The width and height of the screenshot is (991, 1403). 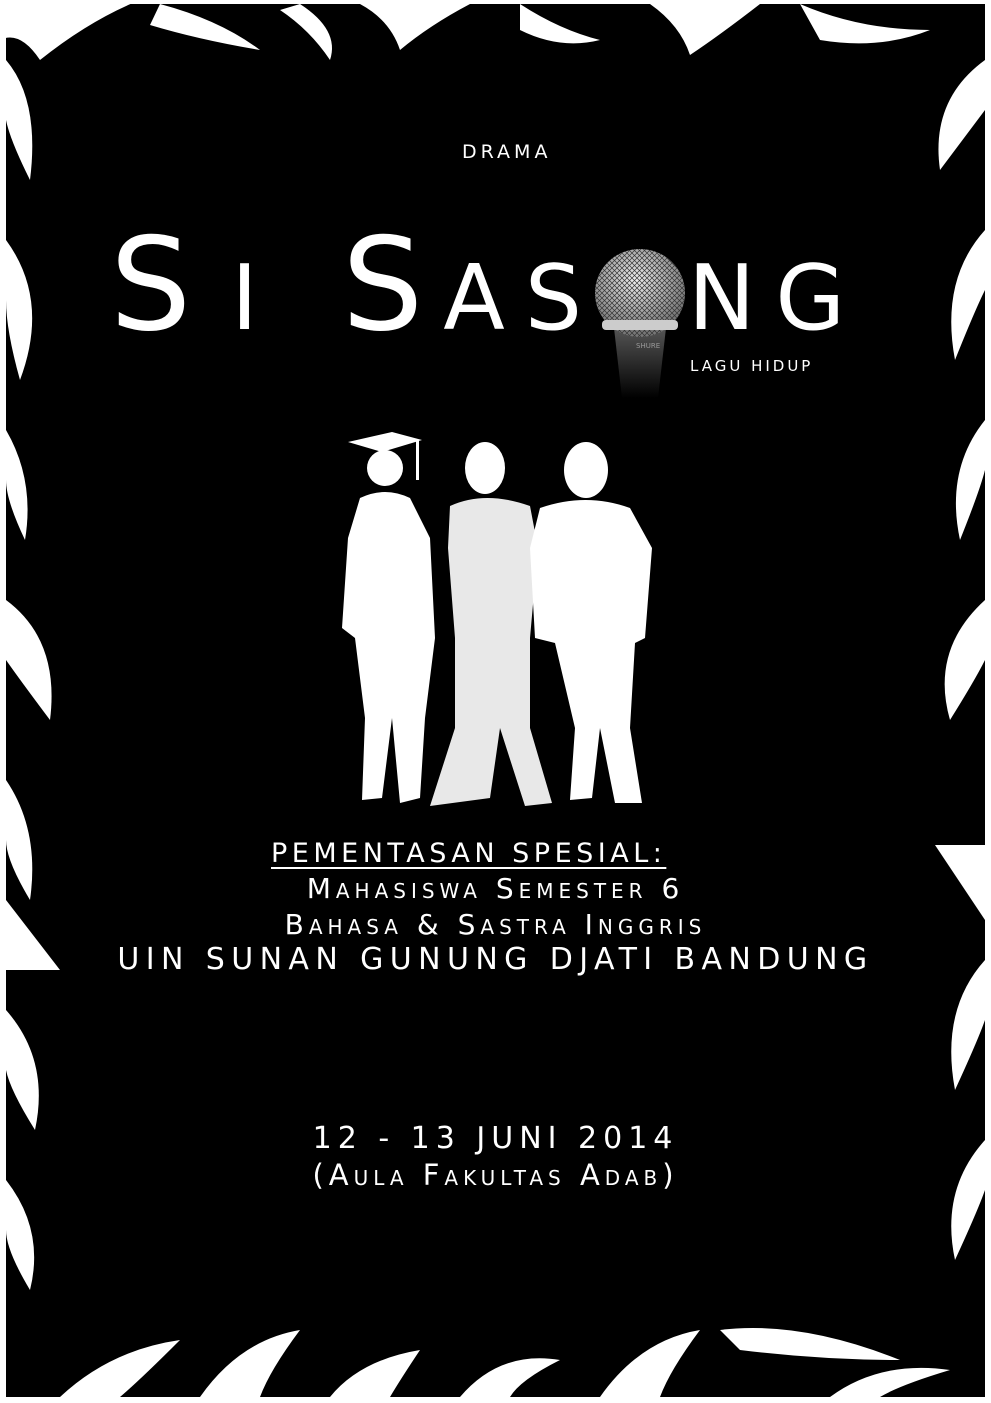 What do you see at coordinates (648, 346) in the screenshot?
I see `mic-brand-logo: SHURE` at bounding box center [648, 346].